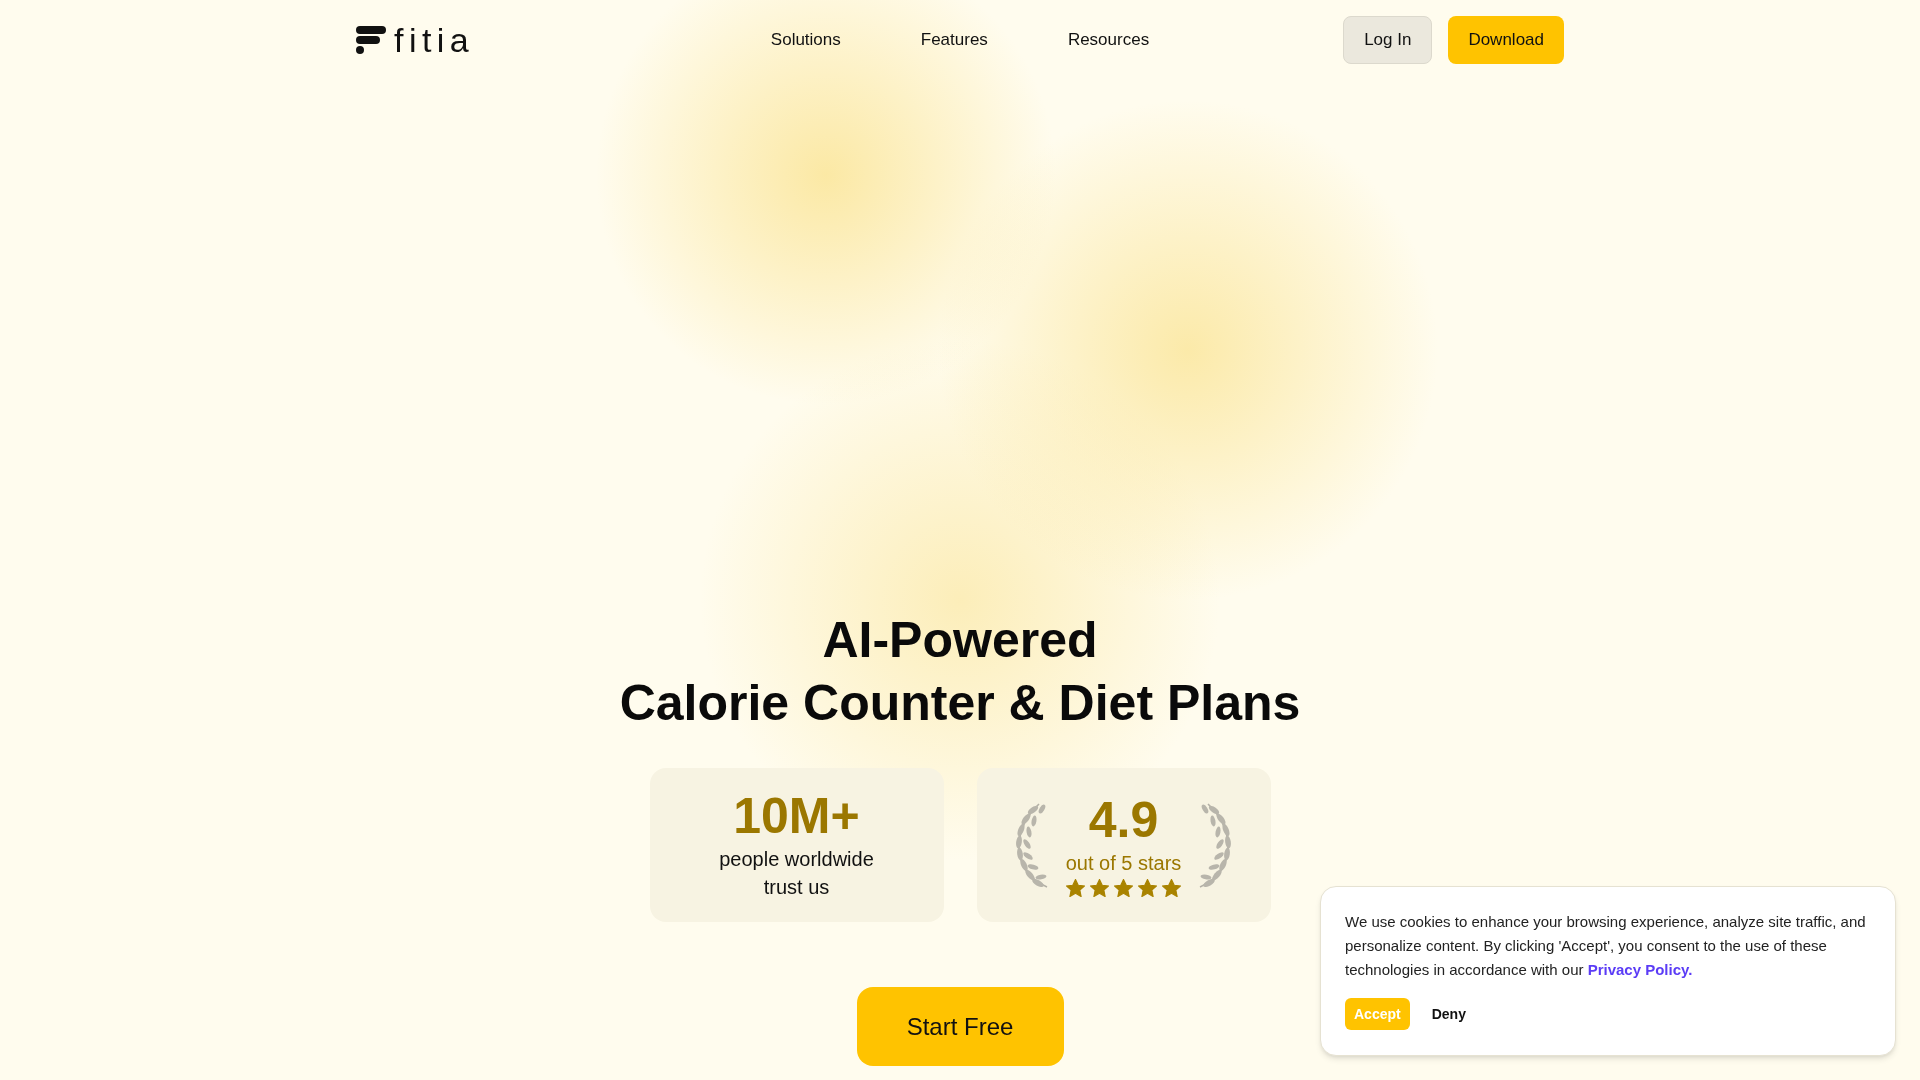  Describe the element at coordinates (1448, 1014) in the screenshot. I see `deny-button: Deny` at that location.